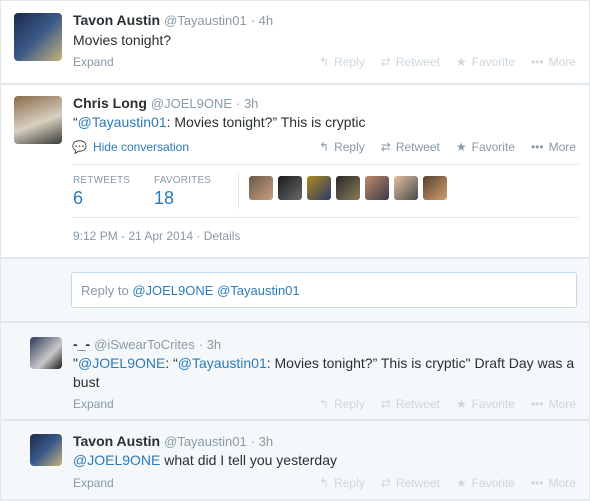 Image resolution: width=590 pixels, height=501 pixels. What do you see at coordinates (164, 198) in the screenshot?
I see `favorites-count: 18` at bounding box center [164, 198].